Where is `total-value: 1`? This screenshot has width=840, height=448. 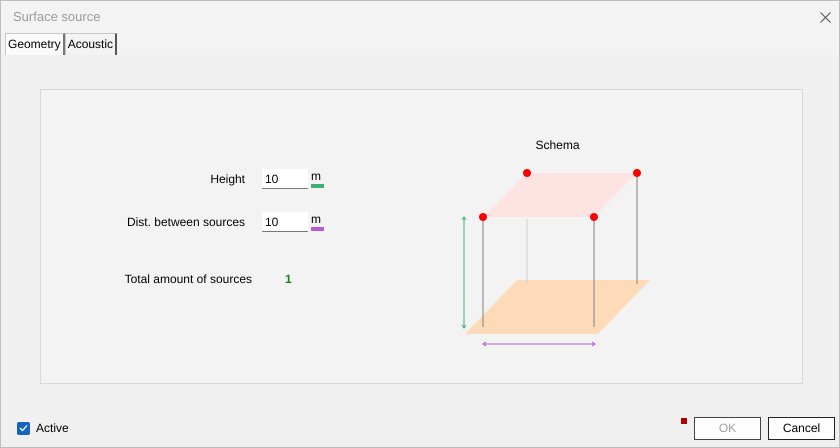 total-value: 1 is located at coordinates (288, 279).